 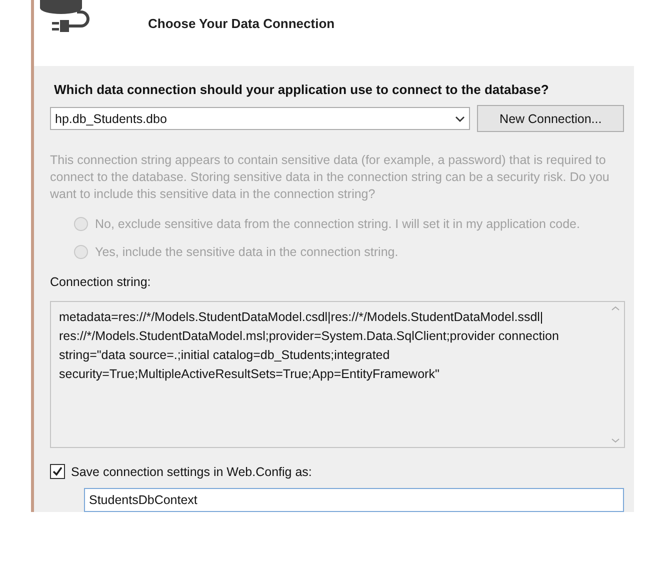 I want to click on connection-dropdown: hp.db_Students.dbo, so click(x=260, y=118).